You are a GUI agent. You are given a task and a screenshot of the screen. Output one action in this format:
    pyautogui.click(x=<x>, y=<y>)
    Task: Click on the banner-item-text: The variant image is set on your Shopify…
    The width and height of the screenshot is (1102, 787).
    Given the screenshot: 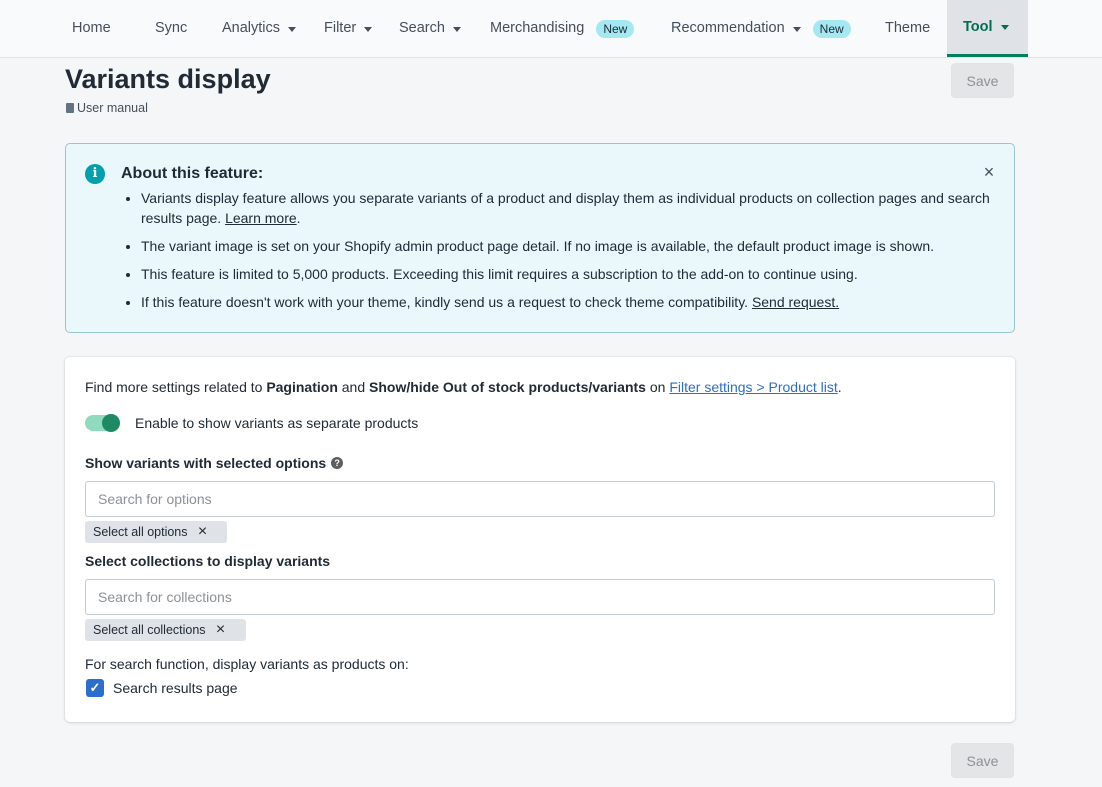 What is the action you would take?
    pyautogui.click(x=538, y=246)
    